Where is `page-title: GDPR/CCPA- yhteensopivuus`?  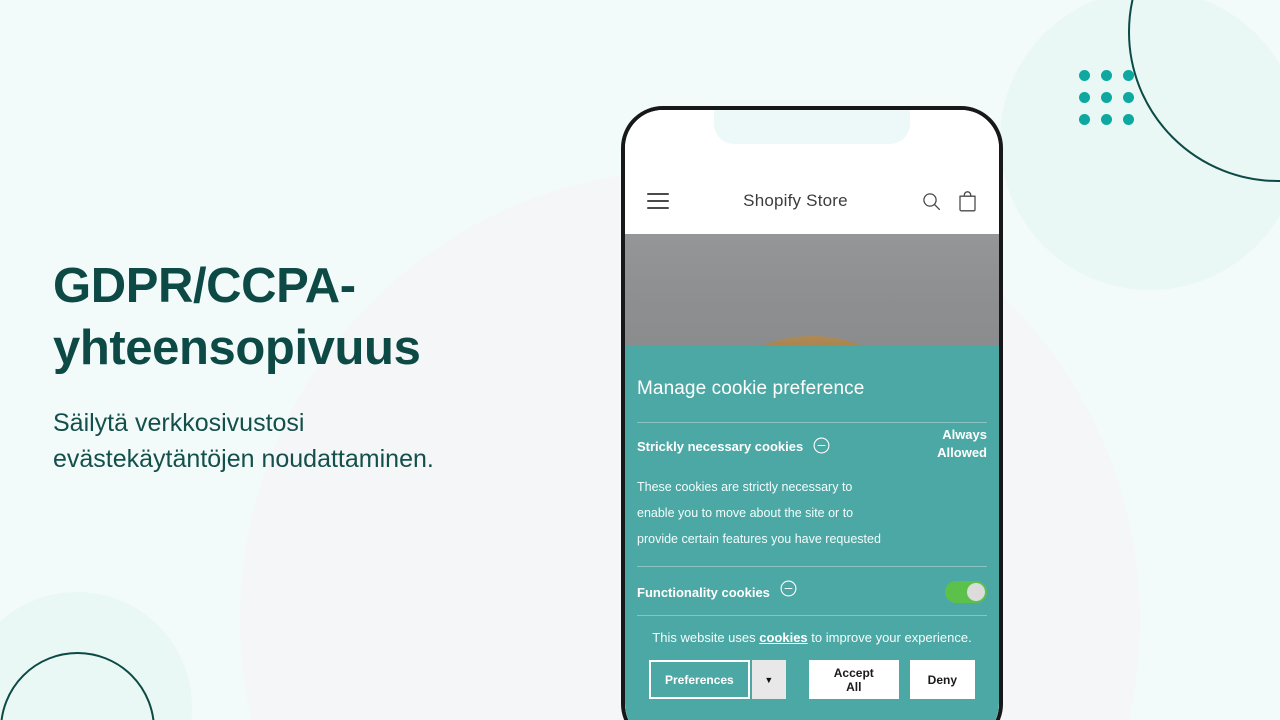 page-title: GDPR/CCPA- yhteensopivuus is located at coordinates (237, 317).